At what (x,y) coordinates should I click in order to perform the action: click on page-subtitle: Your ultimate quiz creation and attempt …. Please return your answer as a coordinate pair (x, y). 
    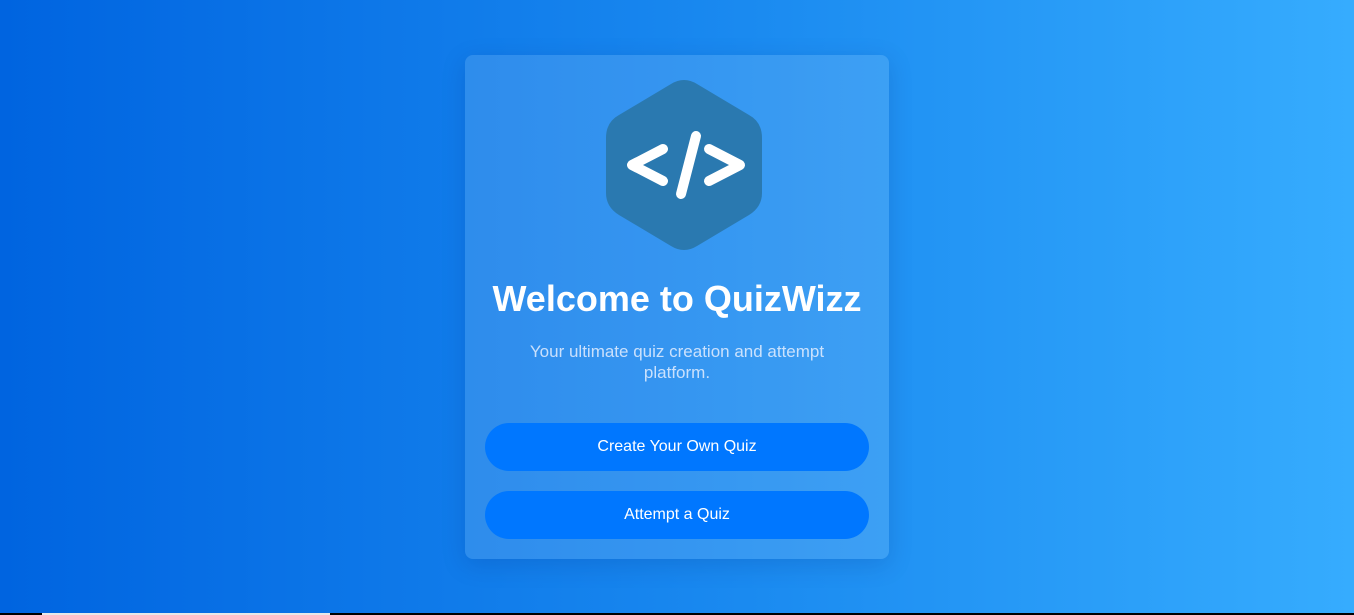
    Looking at the image, I should click on (677, 362).